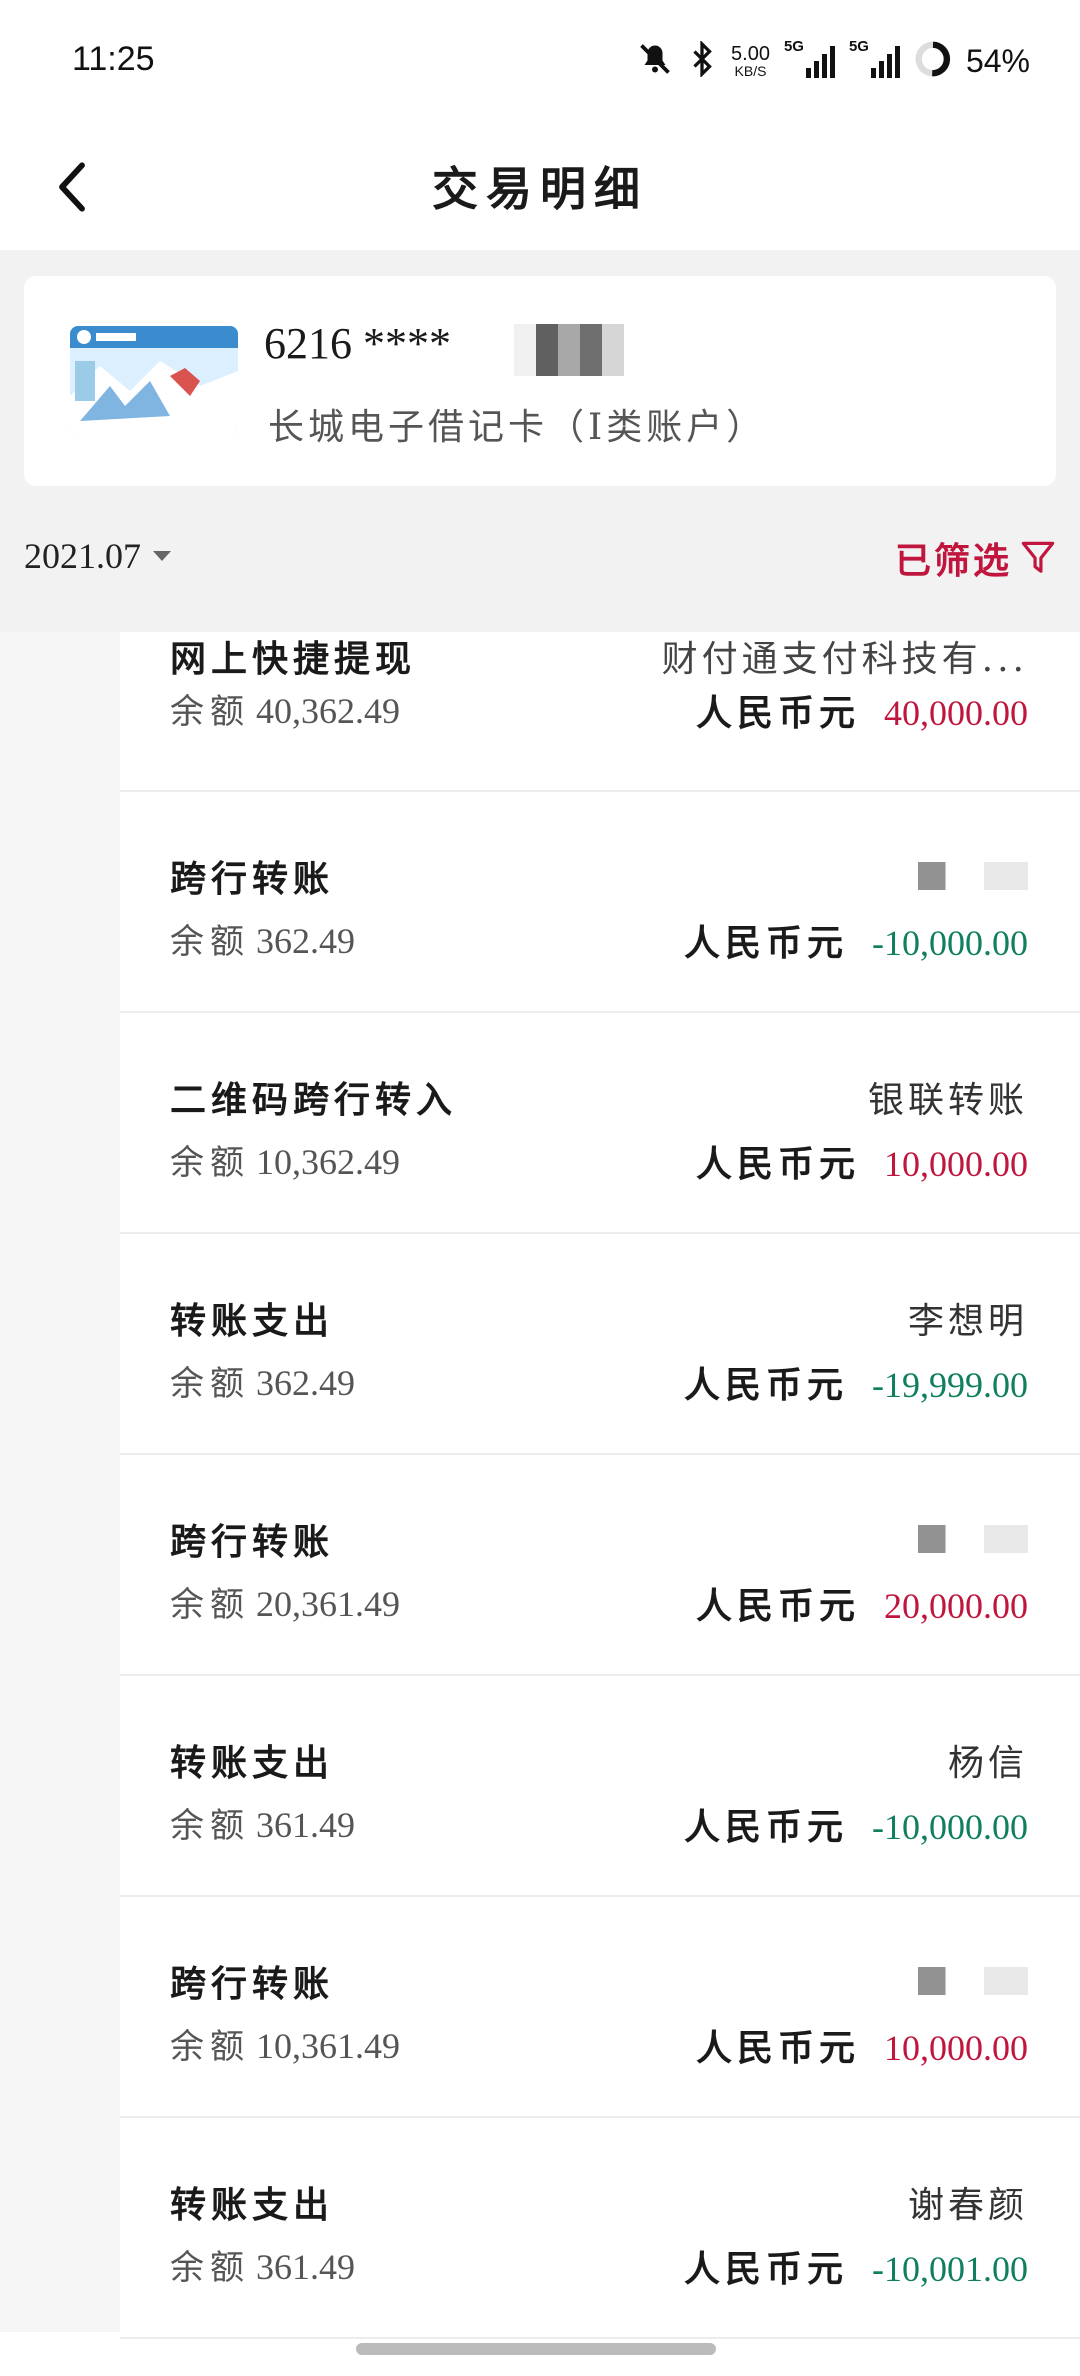 This screenshot has width=1080, height=2376. I want to click on transaction-amount-row: 人民币元 40,000.00, so click(862, 710).